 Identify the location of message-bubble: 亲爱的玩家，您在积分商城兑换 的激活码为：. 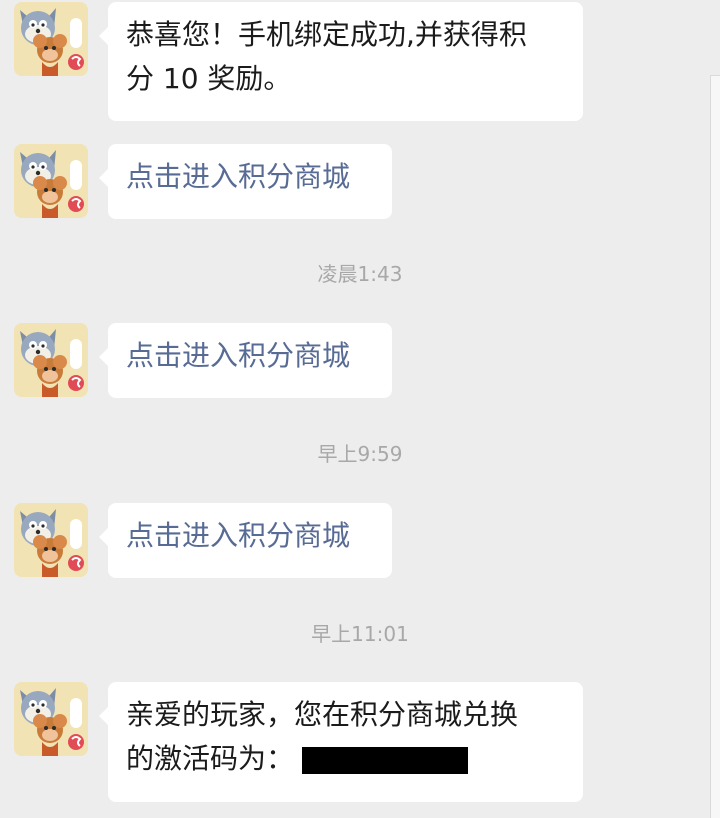
(341, 742).